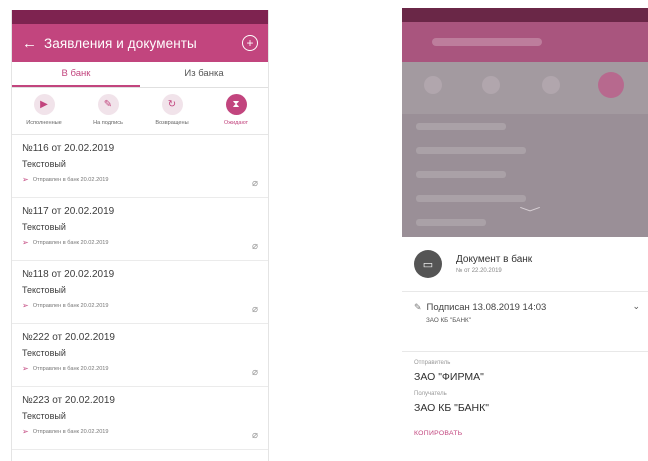 Image resolution: width=648 pixels, height=461 pixels. I want to click on filter-pending: ⧗ Ожидают, so click(236, 114).